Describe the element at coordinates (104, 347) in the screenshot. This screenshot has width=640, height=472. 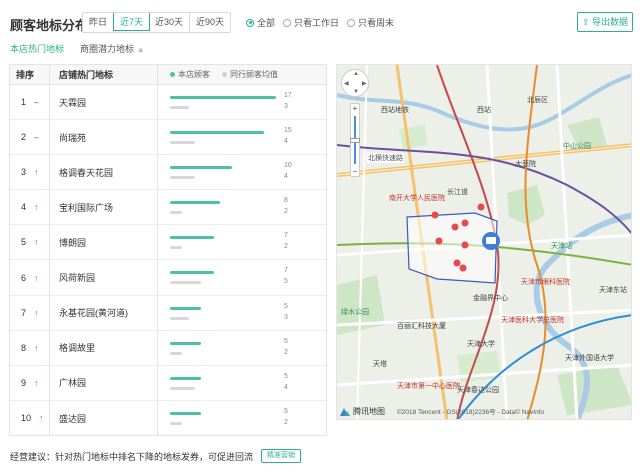
I see `landmark-name: 格调故里` at that location.